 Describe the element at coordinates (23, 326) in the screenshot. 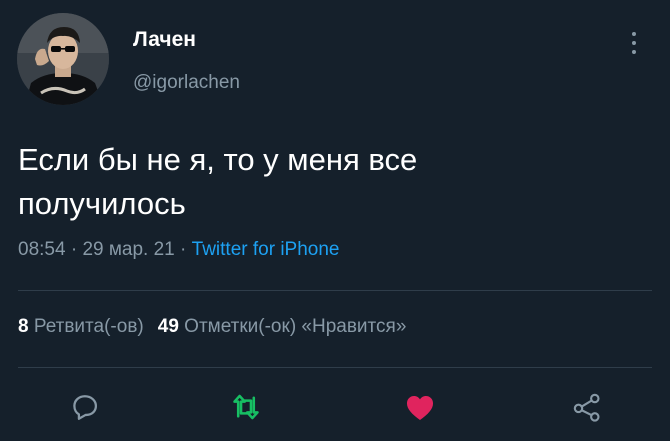

I see `retweets-count: 8` at that location.